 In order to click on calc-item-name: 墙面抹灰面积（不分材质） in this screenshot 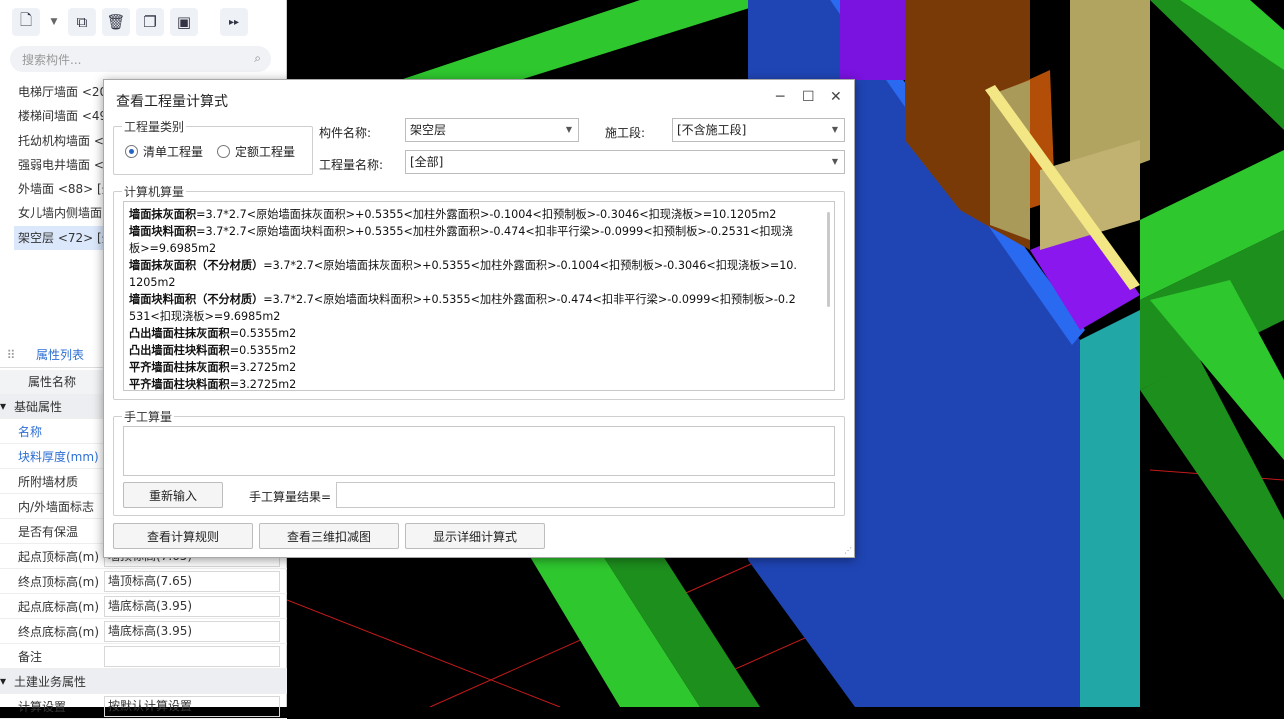, I will do `click(196, 265)`.